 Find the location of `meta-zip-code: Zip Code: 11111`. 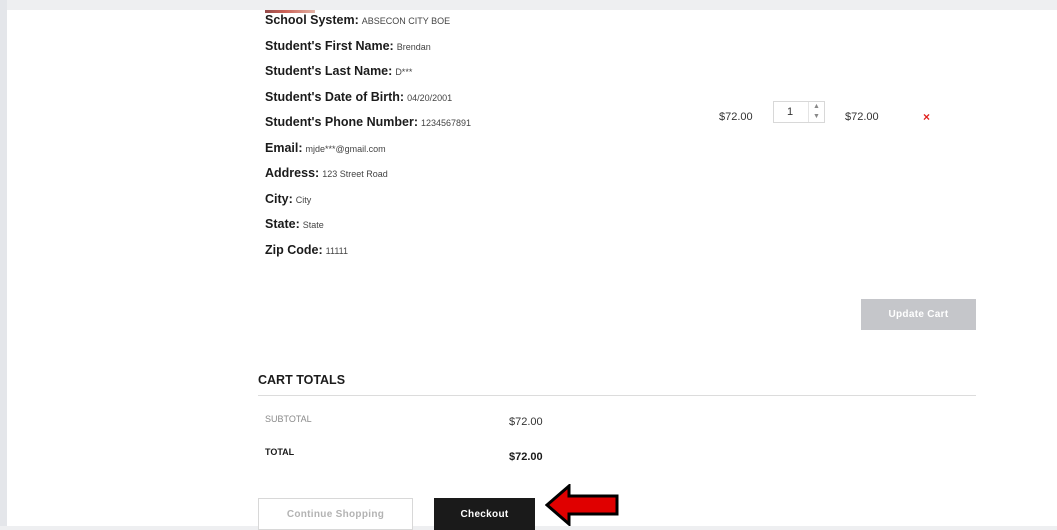

meta-zip-code: Zip Code: 11111 is located at coordinates (368, 254).